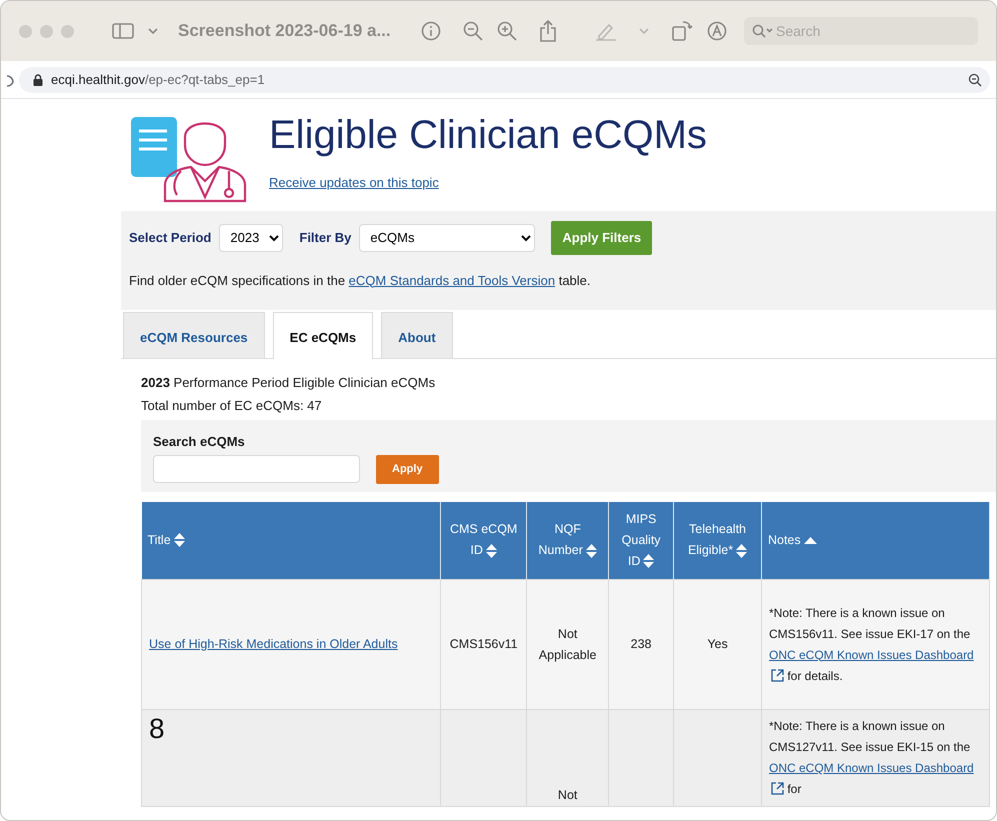 Image resolution: width=997 pixels, height=821 pixels. Describe the element at coordinates (199, 441) in the screenshot. I see `search-label: Search eCQMs` at that location.